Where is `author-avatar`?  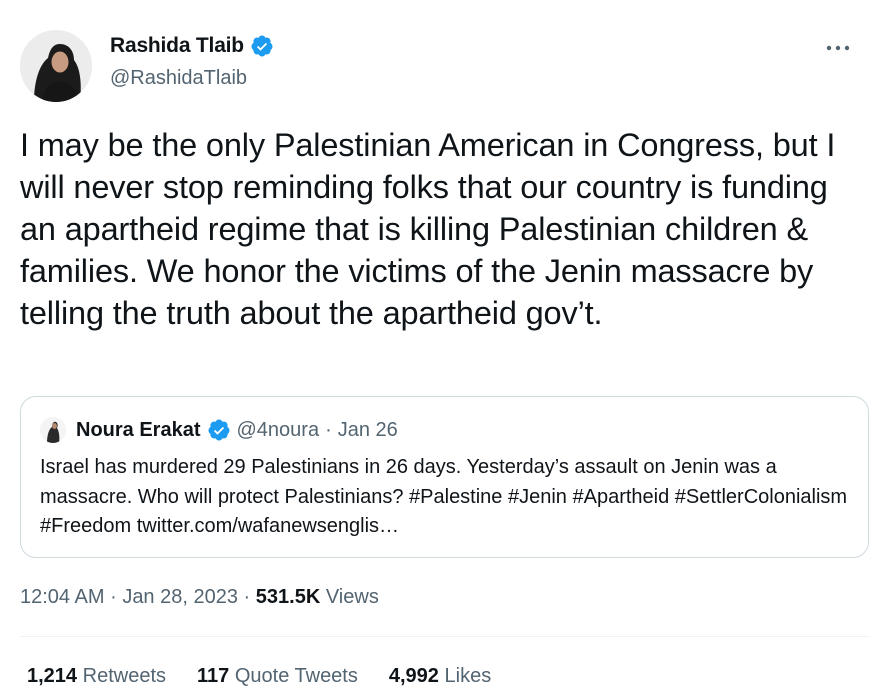
author-avatar is located at coordinates (56, 66).